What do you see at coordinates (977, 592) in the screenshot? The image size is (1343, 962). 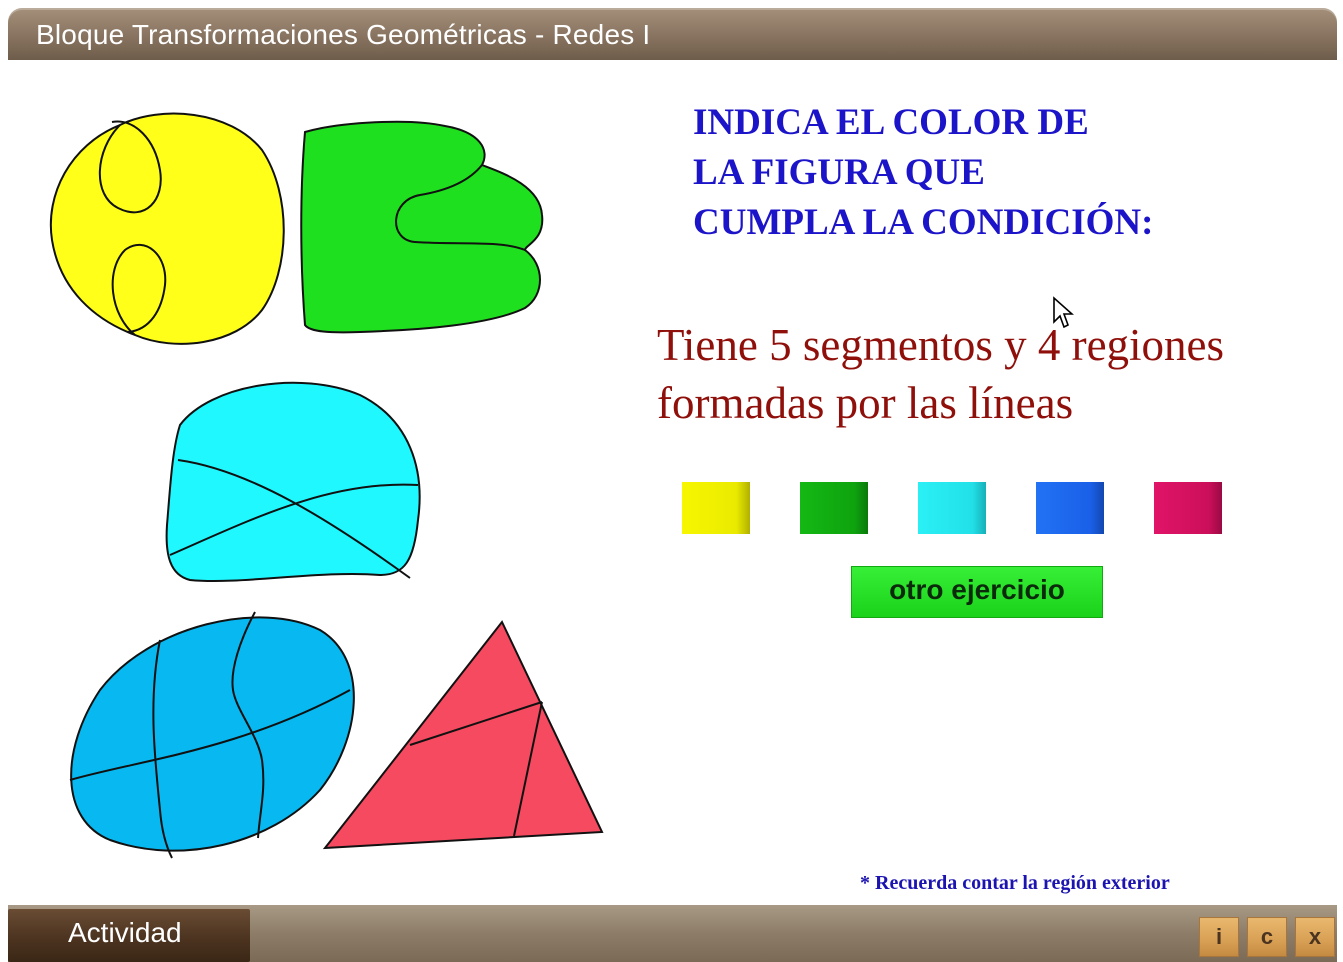 I see `next-exercise-button: otro ejercicio` at bounding box center [977, 592].